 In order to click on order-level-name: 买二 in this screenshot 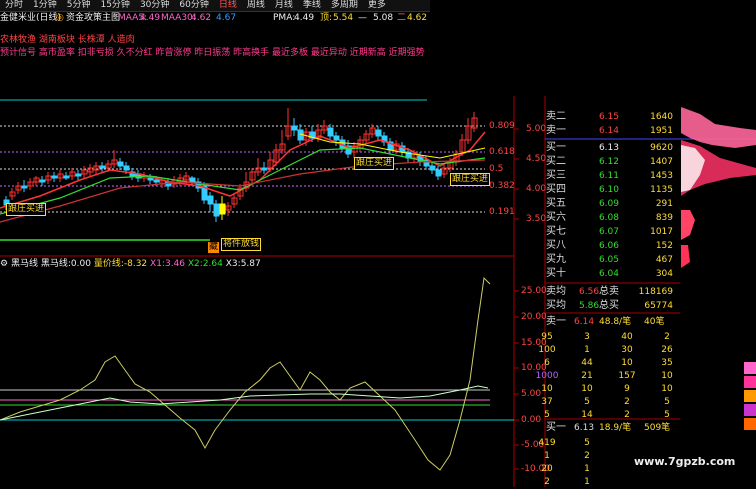, I will do `click(556, 161)`.